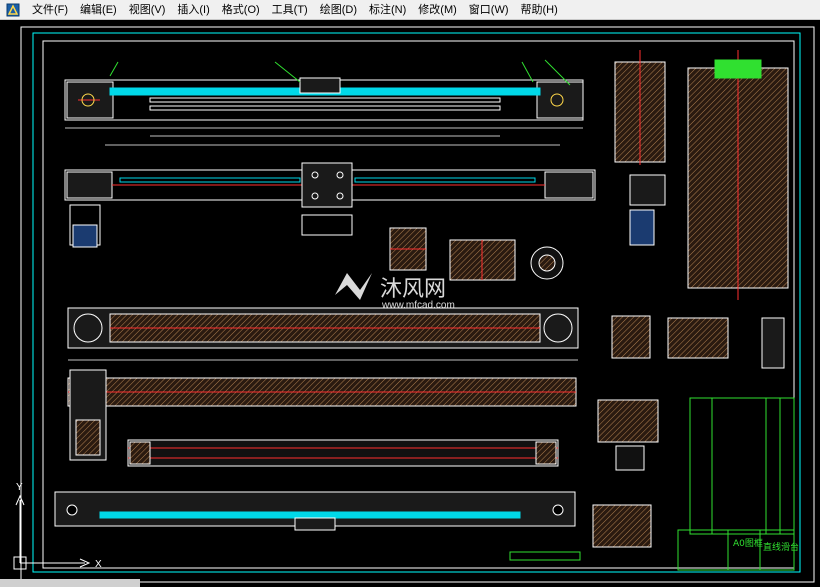 The width and height of the screenshot is (820, 587). I want to click on ucs-y-label: Y, so click(19, 487).